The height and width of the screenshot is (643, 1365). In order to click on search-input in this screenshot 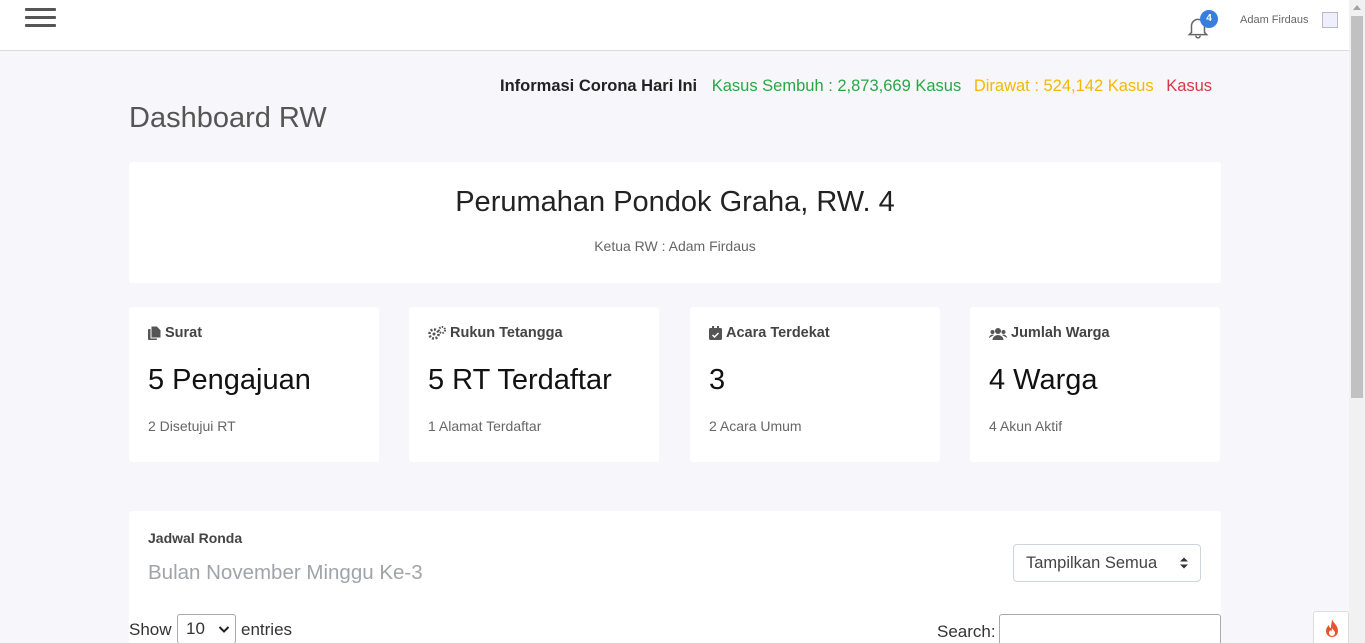, I will do `click(1110, 628)`.